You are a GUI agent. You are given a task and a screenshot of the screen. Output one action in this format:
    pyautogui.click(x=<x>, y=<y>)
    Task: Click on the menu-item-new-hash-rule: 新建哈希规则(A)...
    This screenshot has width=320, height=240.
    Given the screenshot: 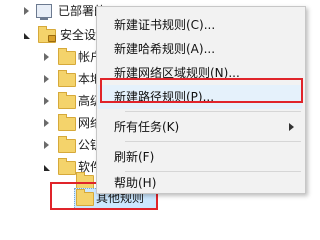 What is the action you would take?
    pyautogui.click(x=200, y=49)
    